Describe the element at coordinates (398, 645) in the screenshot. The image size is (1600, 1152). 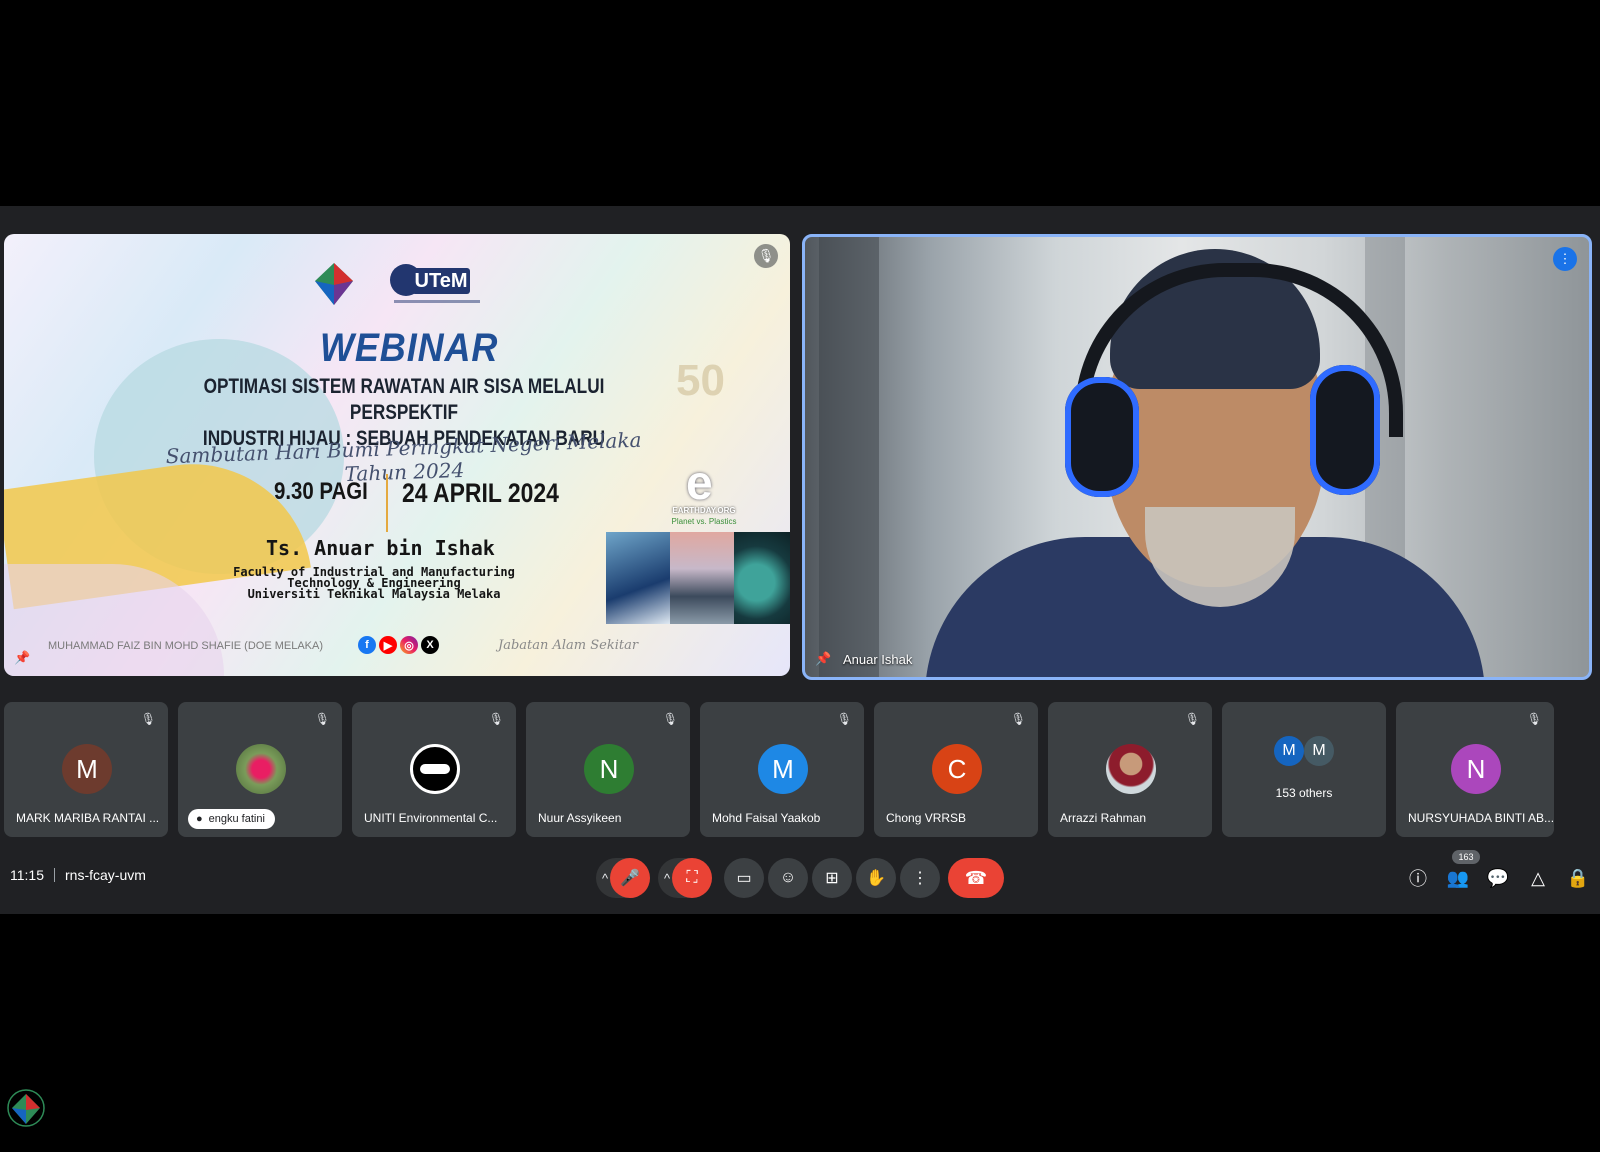
I see `social-icons: f ▶ ◎ X` at that location.